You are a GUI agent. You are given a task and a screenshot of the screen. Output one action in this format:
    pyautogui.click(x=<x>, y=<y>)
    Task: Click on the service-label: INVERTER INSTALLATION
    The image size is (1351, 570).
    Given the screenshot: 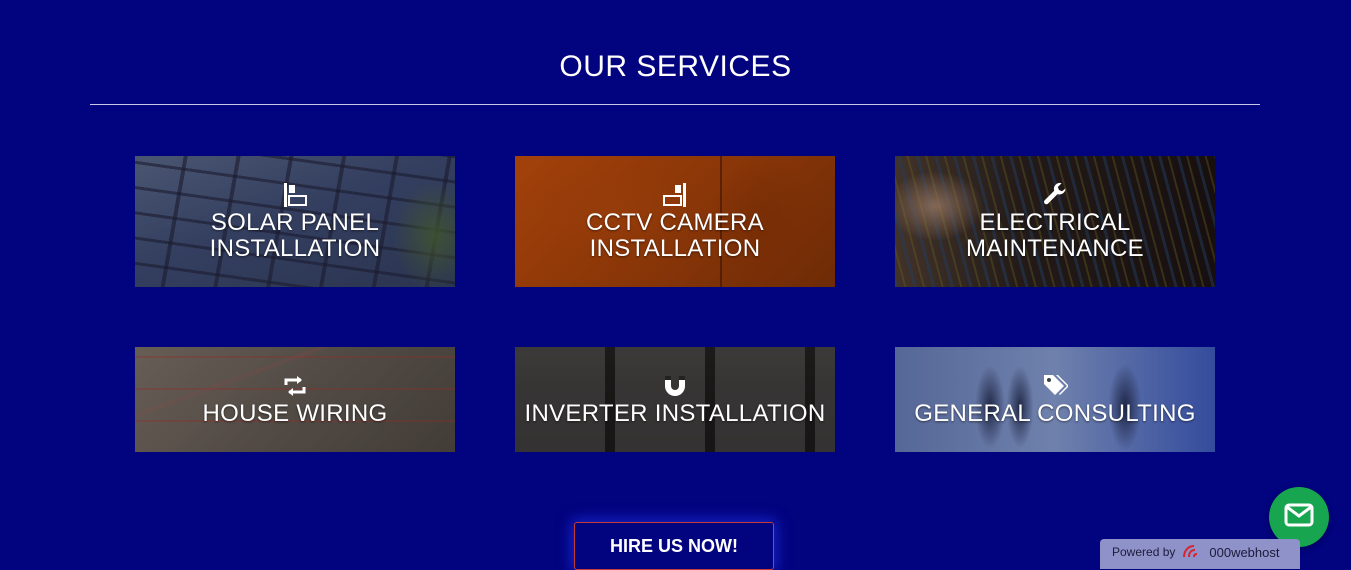 What is the action you would take?
    pyautogui.click(x=675, y=413)
    